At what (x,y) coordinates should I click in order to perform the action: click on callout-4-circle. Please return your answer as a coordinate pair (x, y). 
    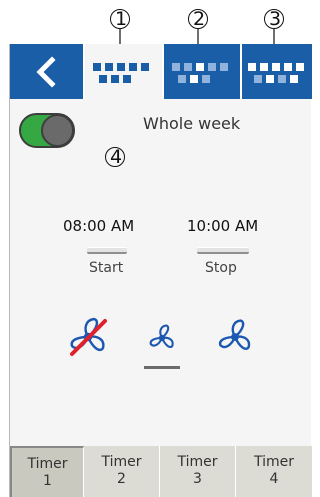
    Looking at the image, I should click on (115, 157).